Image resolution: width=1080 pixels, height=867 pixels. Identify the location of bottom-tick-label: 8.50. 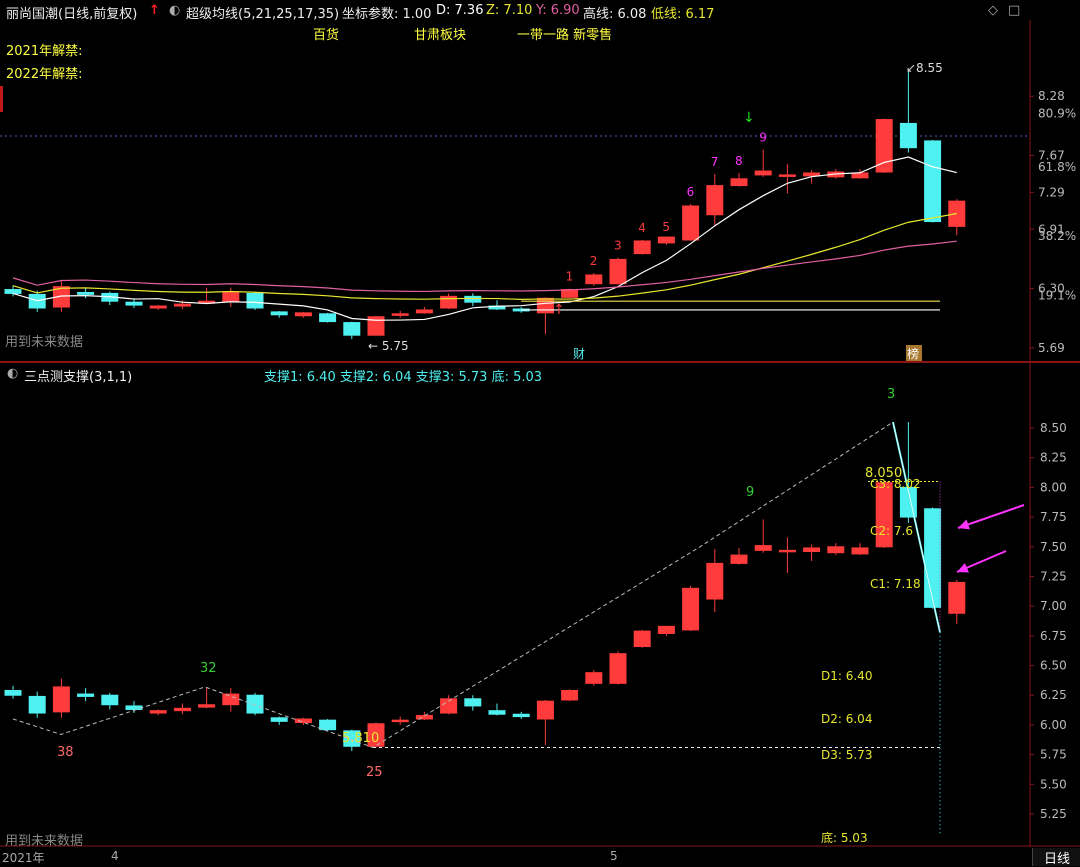
(1053, 428).